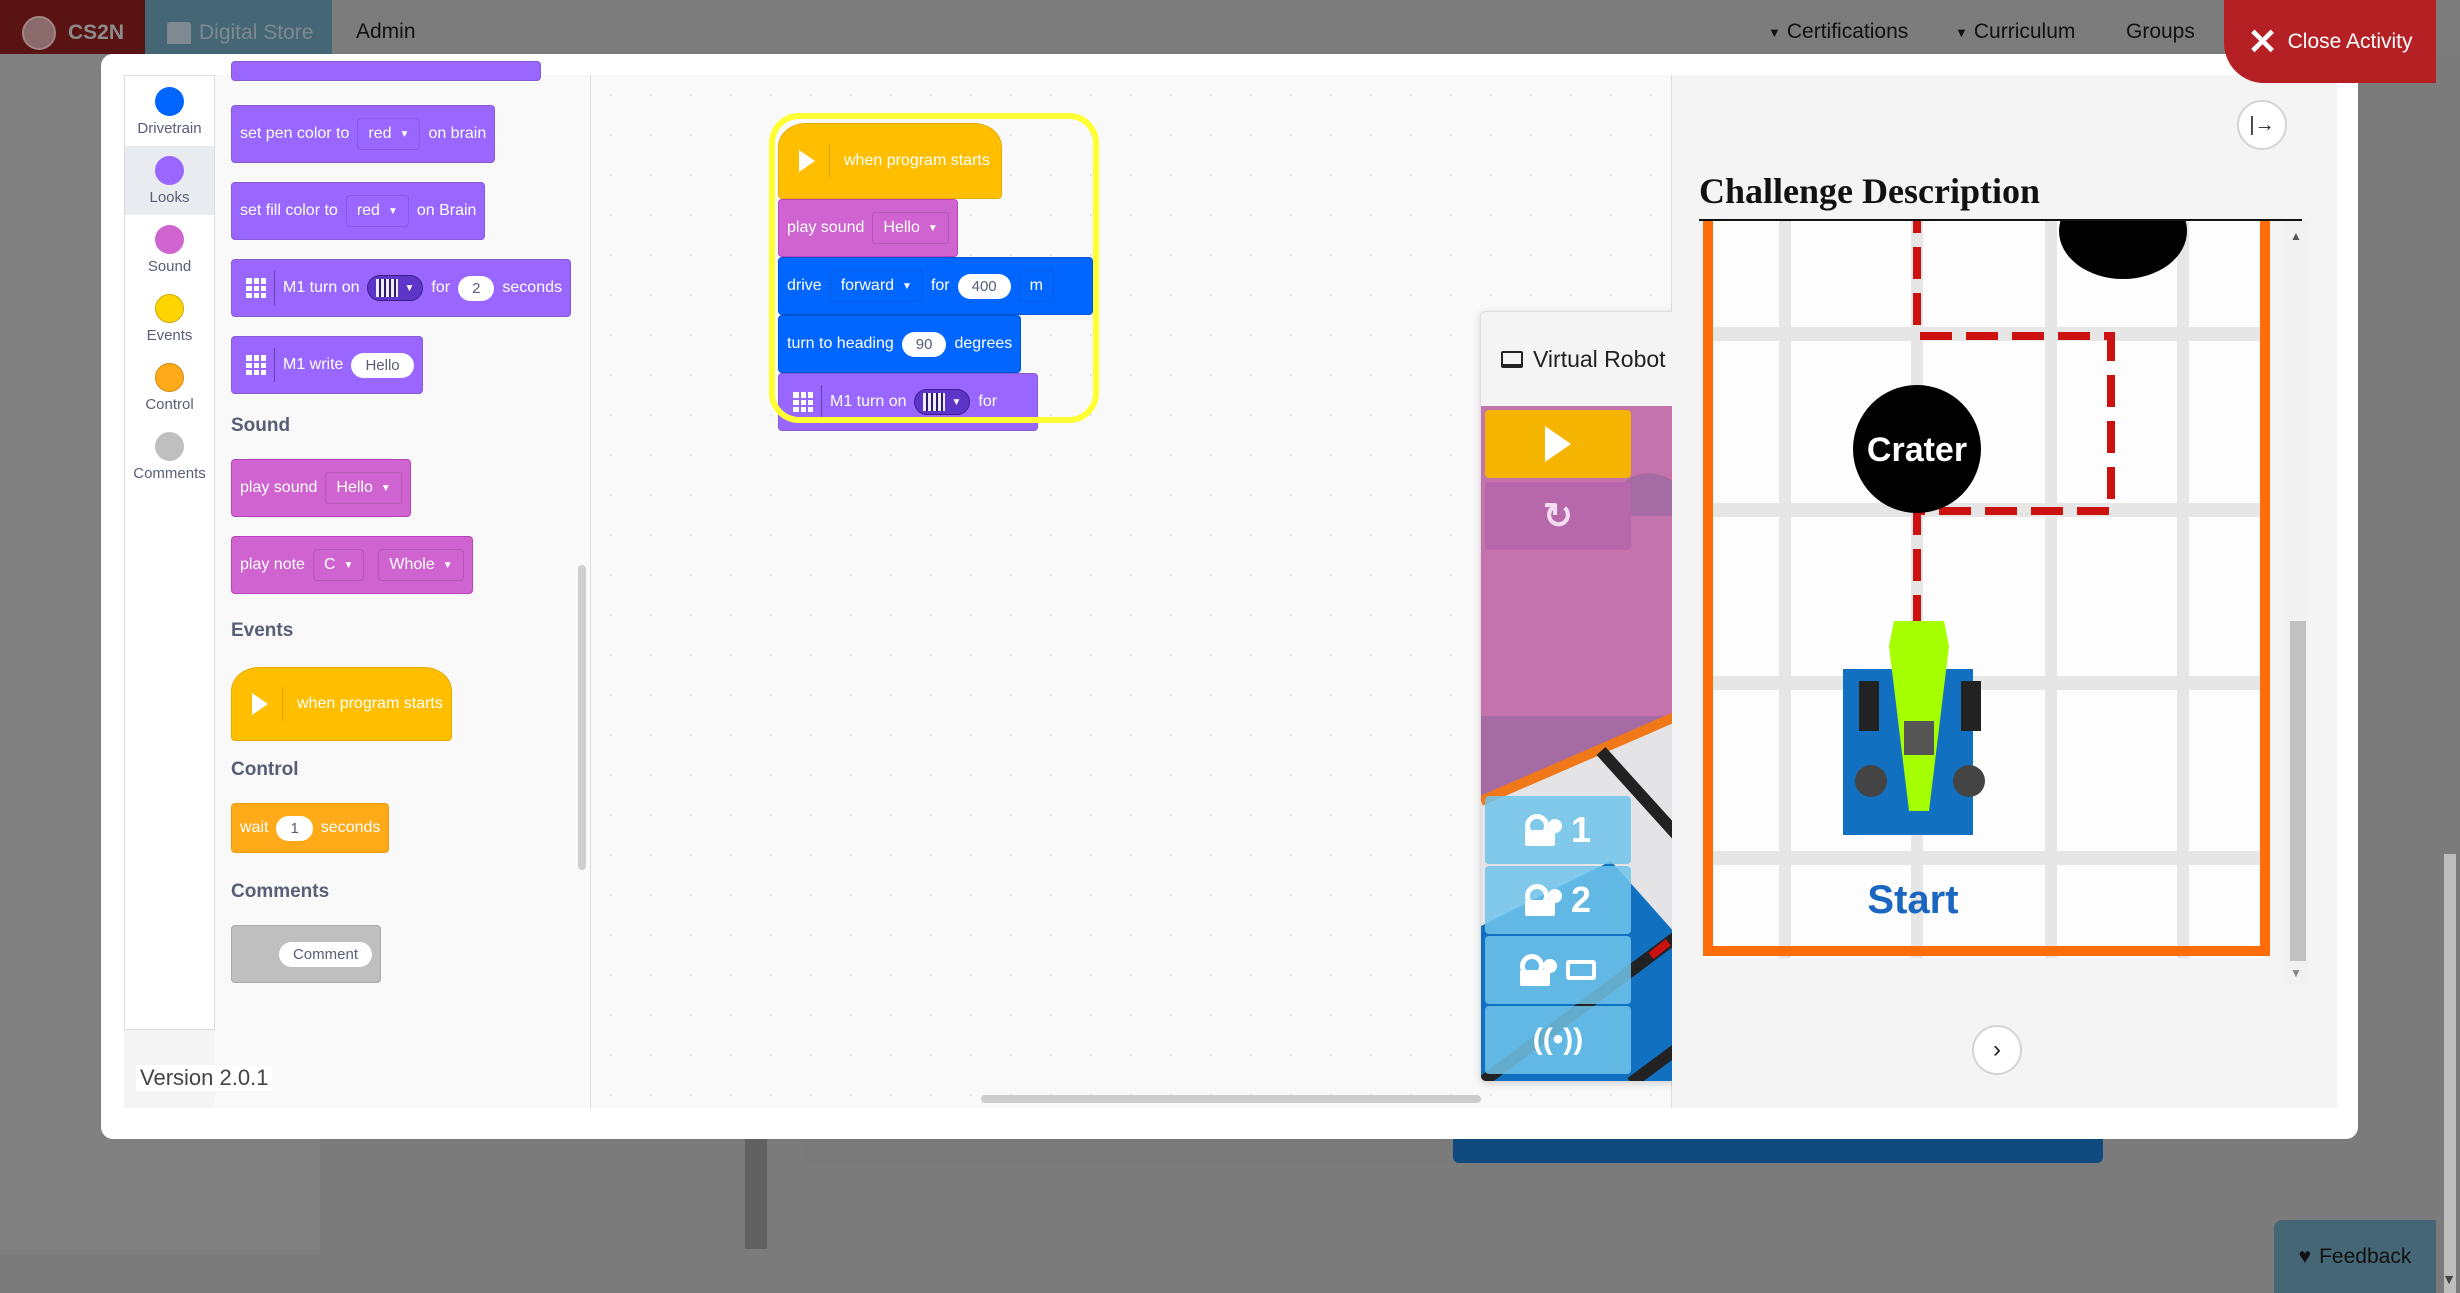 This screenshot has height=1293, width=2460. I want to click on block-set-fill-color: set fill color to red ▼ on Brain, so click(358, 211).